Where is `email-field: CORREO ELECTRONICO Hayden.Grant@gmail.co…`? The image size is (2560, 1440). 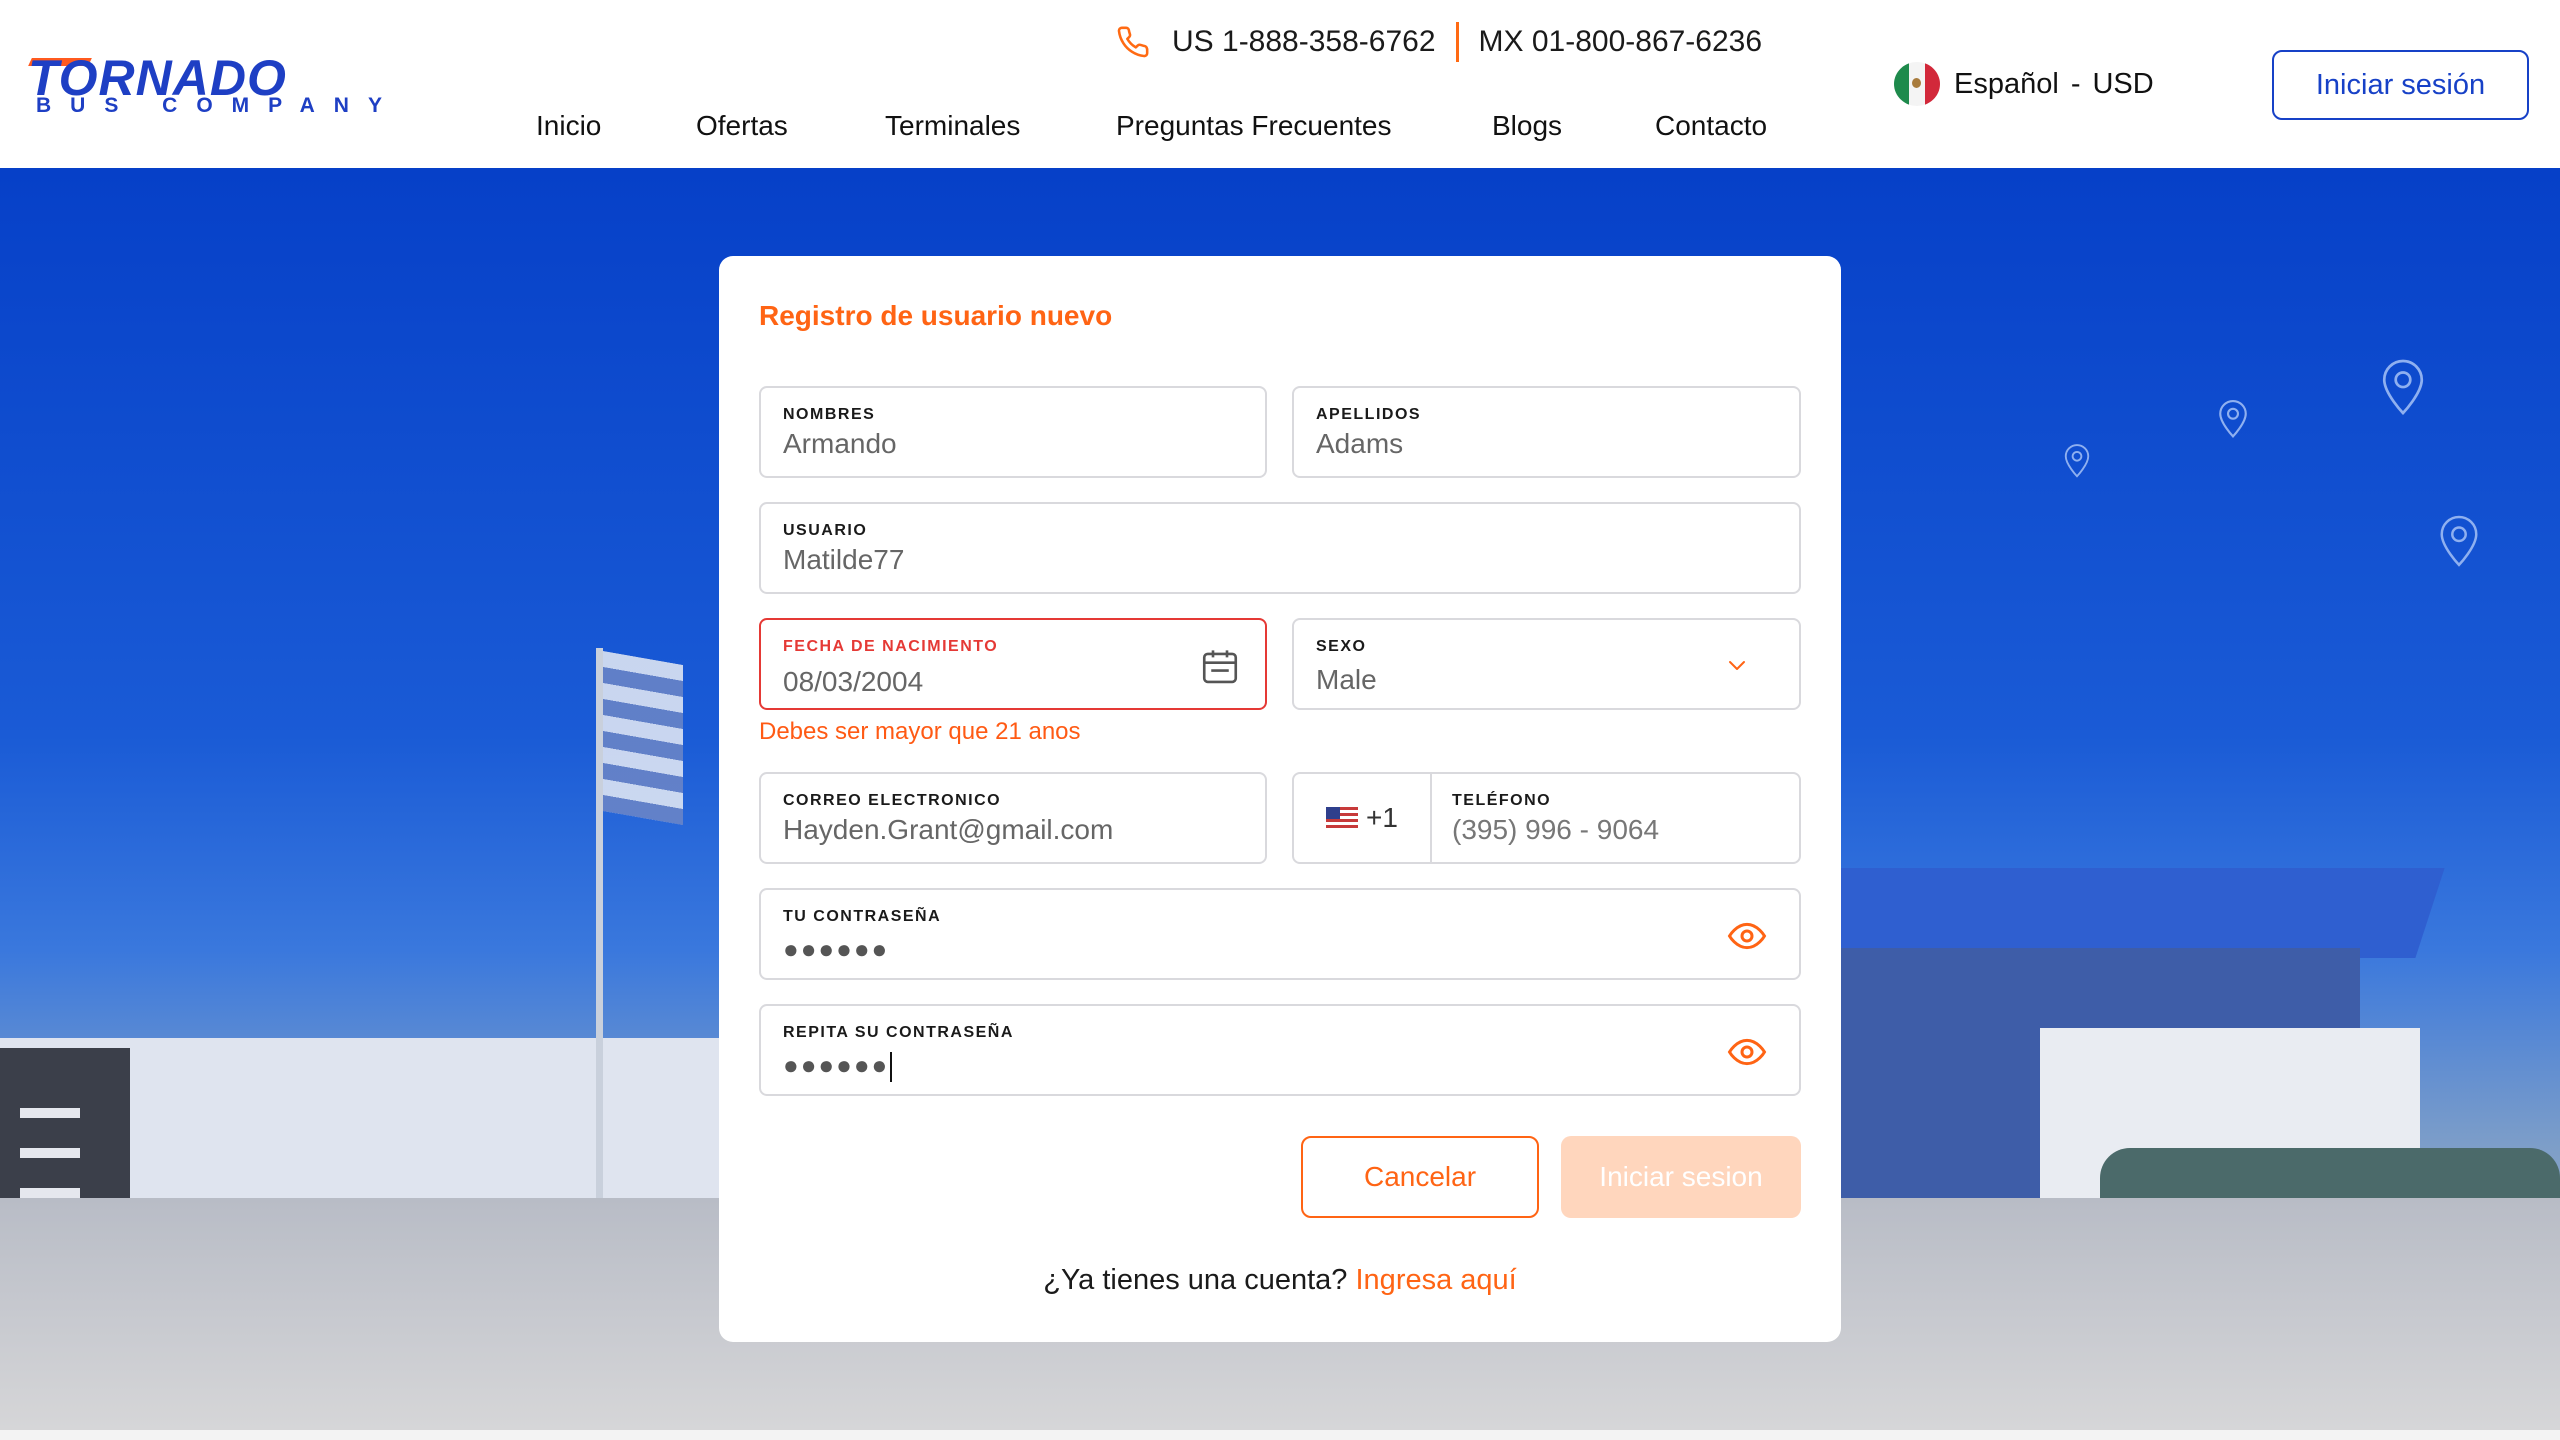 email-field: CORREO ELECTRONICO Hayden.Grant@gmail.co… is located at coordinates (1013, 818).